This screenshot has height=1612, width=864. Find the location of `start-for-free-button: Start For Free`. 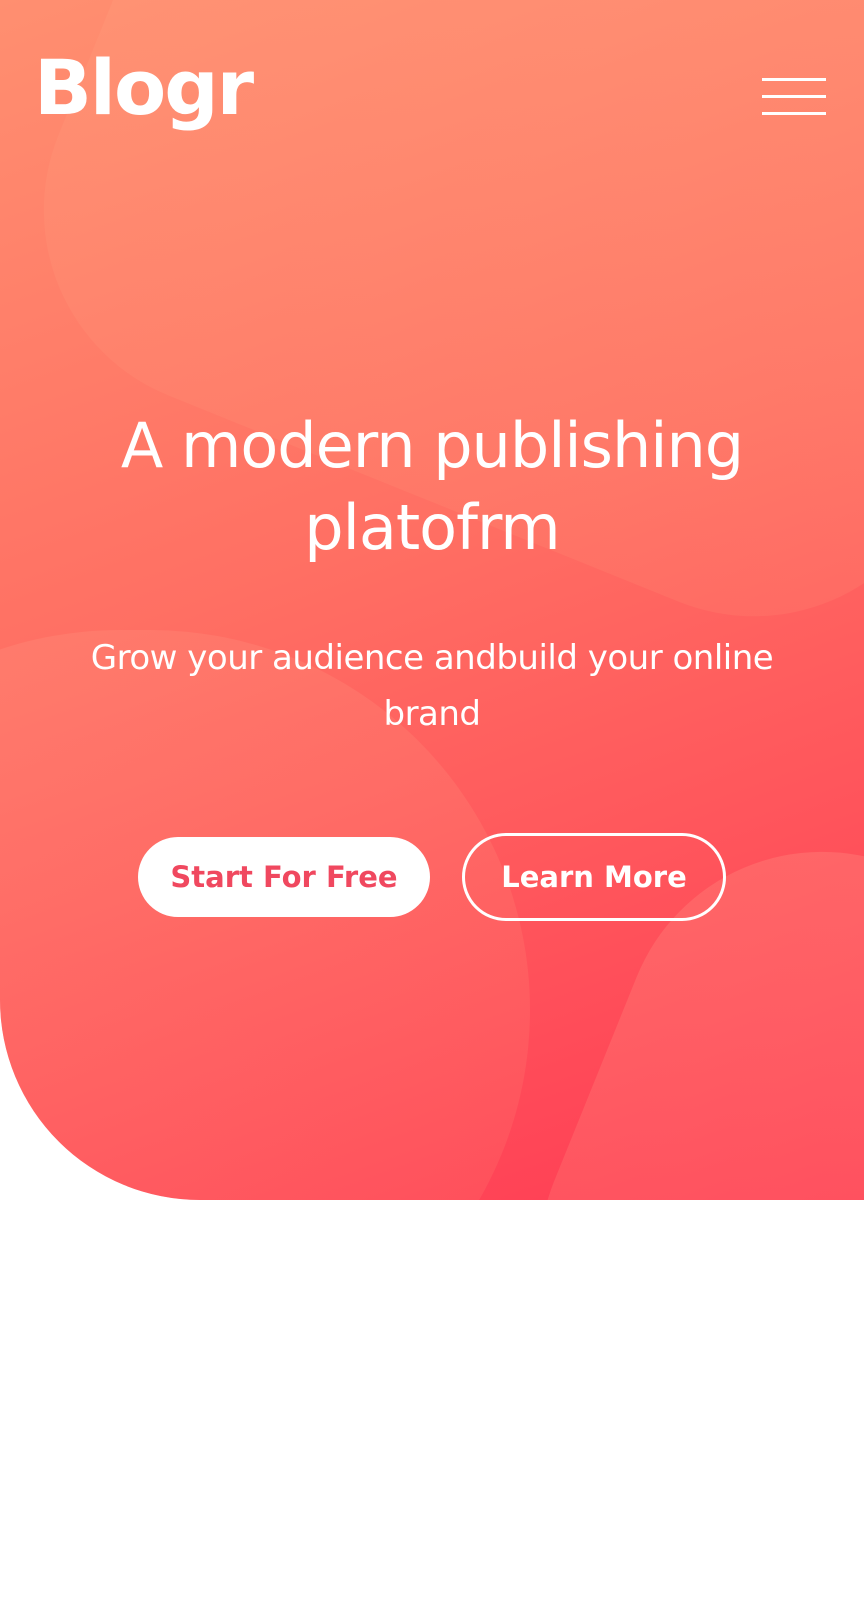

start-for-free-button: Start For Free is located at coordinates (284, 877).